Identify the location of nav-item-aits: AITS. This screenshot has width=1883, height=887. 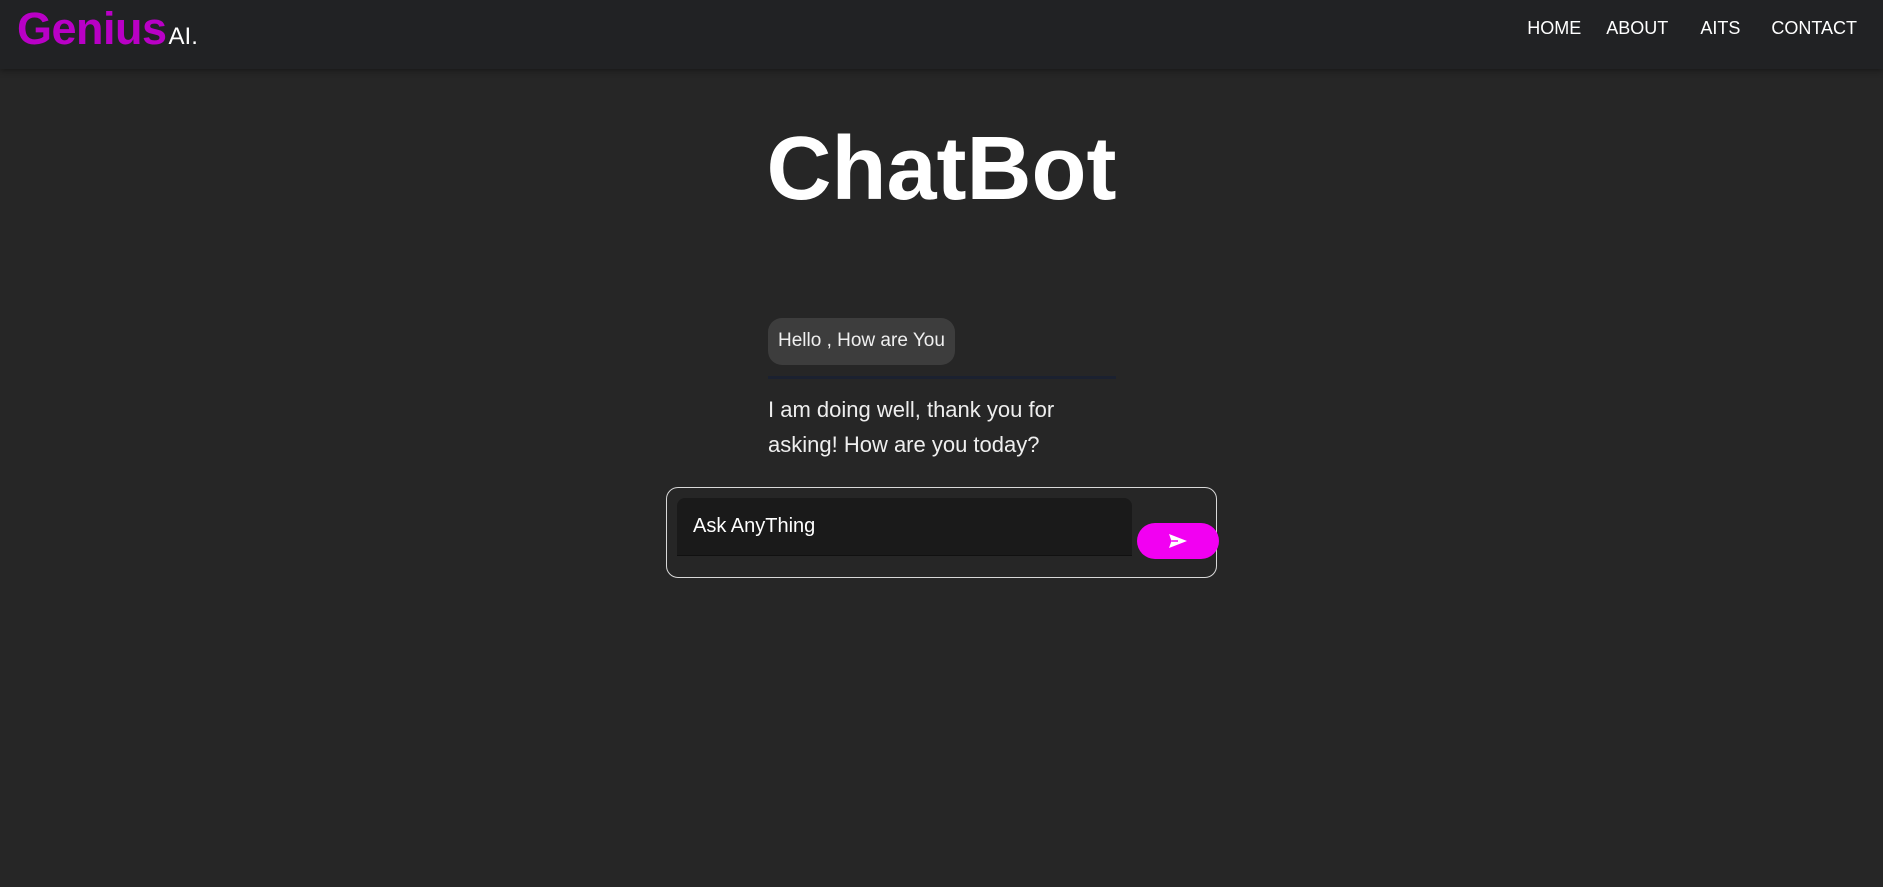
(1720, 28).